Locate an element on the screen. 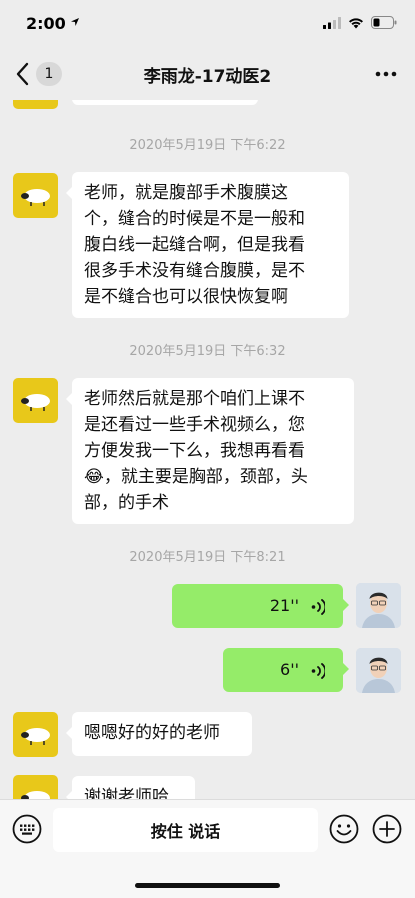  status-indicators is located at coordinates (360, 22).